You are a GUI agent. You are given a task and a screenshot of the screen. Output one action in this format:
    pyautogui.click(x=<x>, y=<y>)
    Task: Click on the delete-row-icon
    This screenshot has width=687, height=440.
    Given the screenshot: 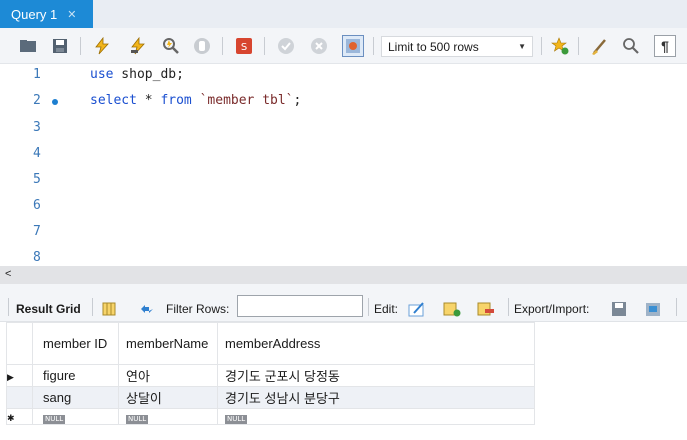 What is the action you would take?
    pyautogui.click(x=486, y=309)
    